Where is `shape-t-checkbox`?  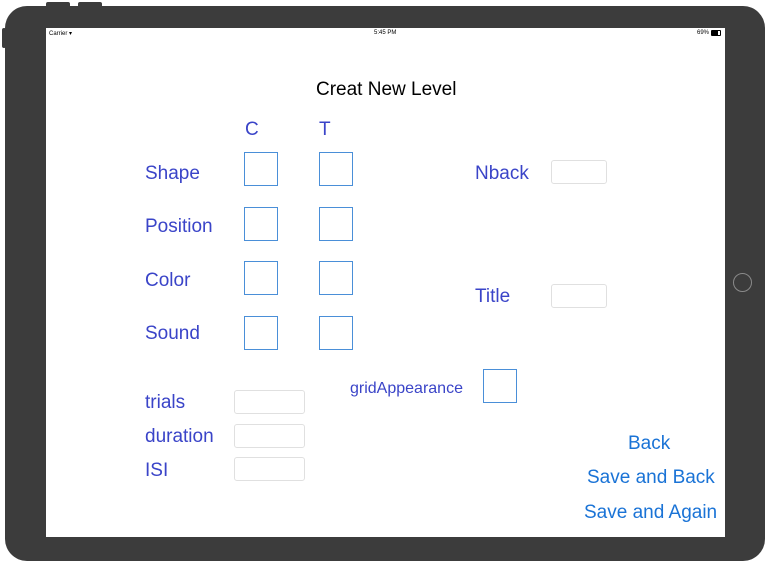 shape-t-checkbox is located at coordinates (336, 169).